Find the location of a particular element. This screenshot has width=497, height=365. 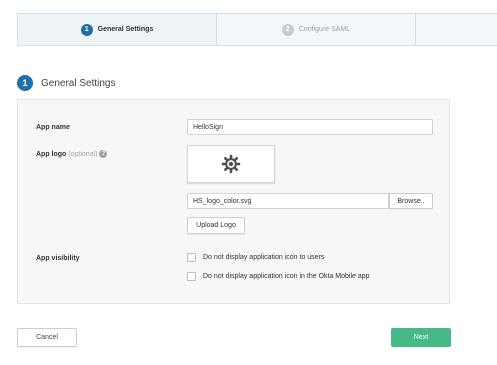

step-label: Configure SAML is located at coordinates (324, 29).